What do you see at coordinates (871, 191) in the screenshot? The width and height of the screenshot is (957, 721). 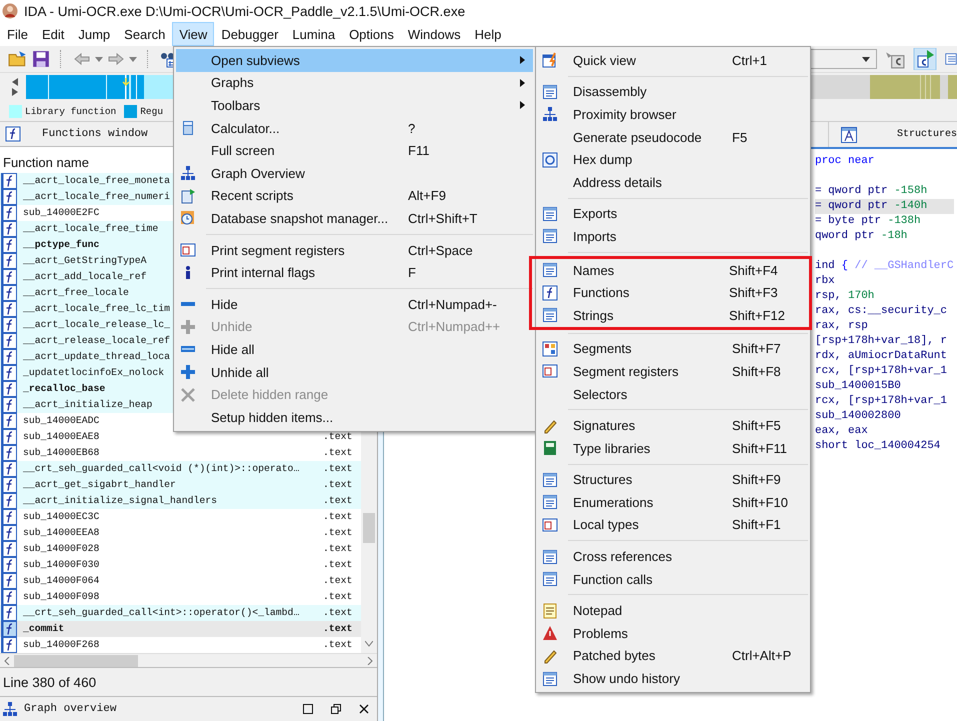 I see `code-line: = qword ptr -158h` at bounding box center [871, 191].